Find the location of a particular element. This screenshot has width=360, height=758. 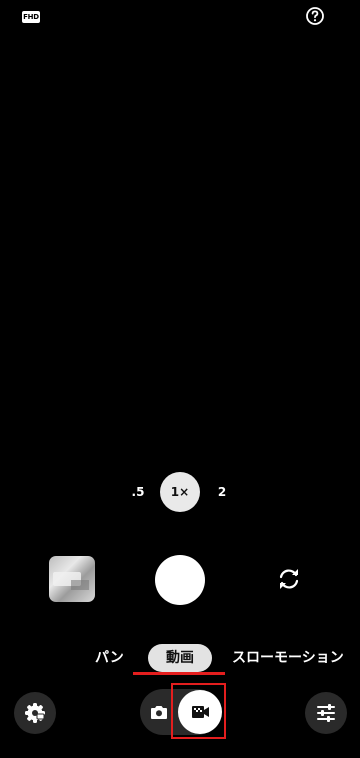

gallery-thumbnail is located at coordinates (72, 579).